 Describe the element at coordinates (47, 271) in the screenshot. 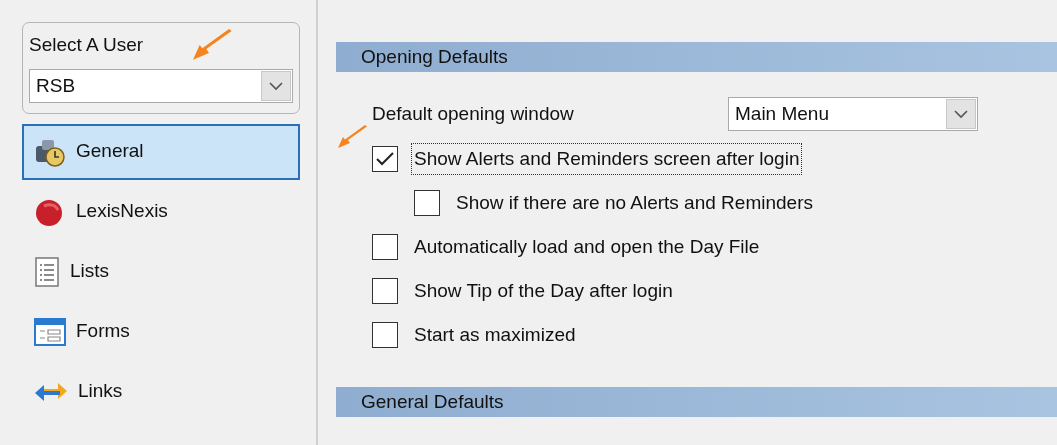

I see `list-icon` at that location.